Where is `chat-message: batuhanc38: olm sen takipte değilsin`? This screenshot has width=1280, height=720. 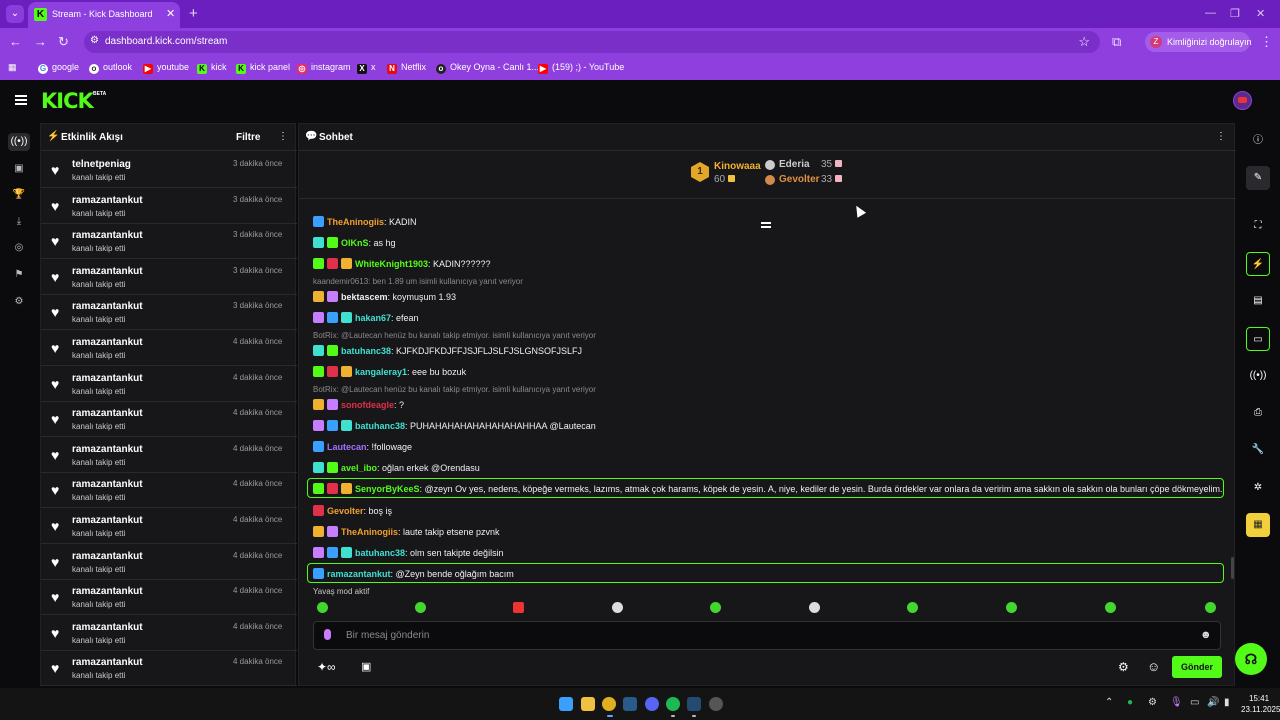 chat-message: batuhanc38: olm sen takipte değilsin is located at coordinates (408, 552).